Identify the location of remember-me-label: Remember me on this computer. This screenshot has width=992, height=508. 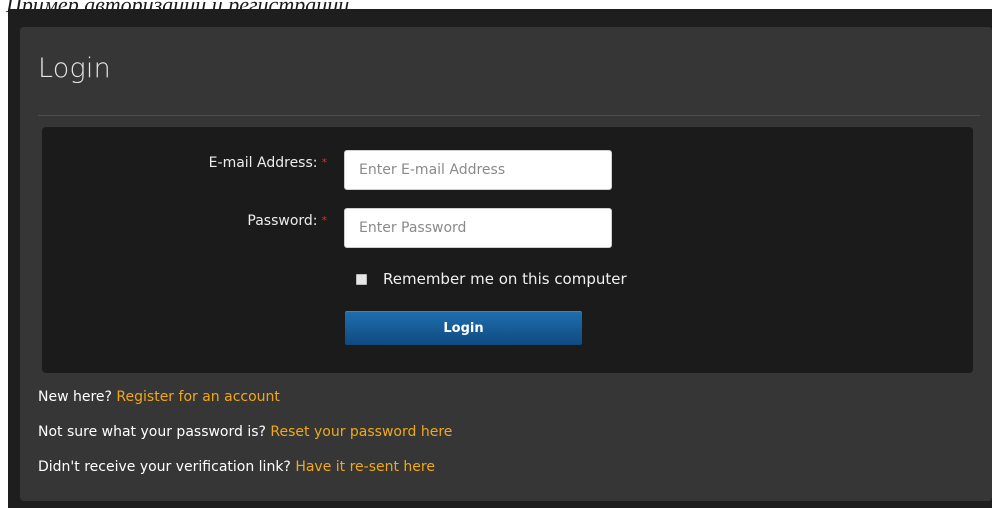
(505, 279).